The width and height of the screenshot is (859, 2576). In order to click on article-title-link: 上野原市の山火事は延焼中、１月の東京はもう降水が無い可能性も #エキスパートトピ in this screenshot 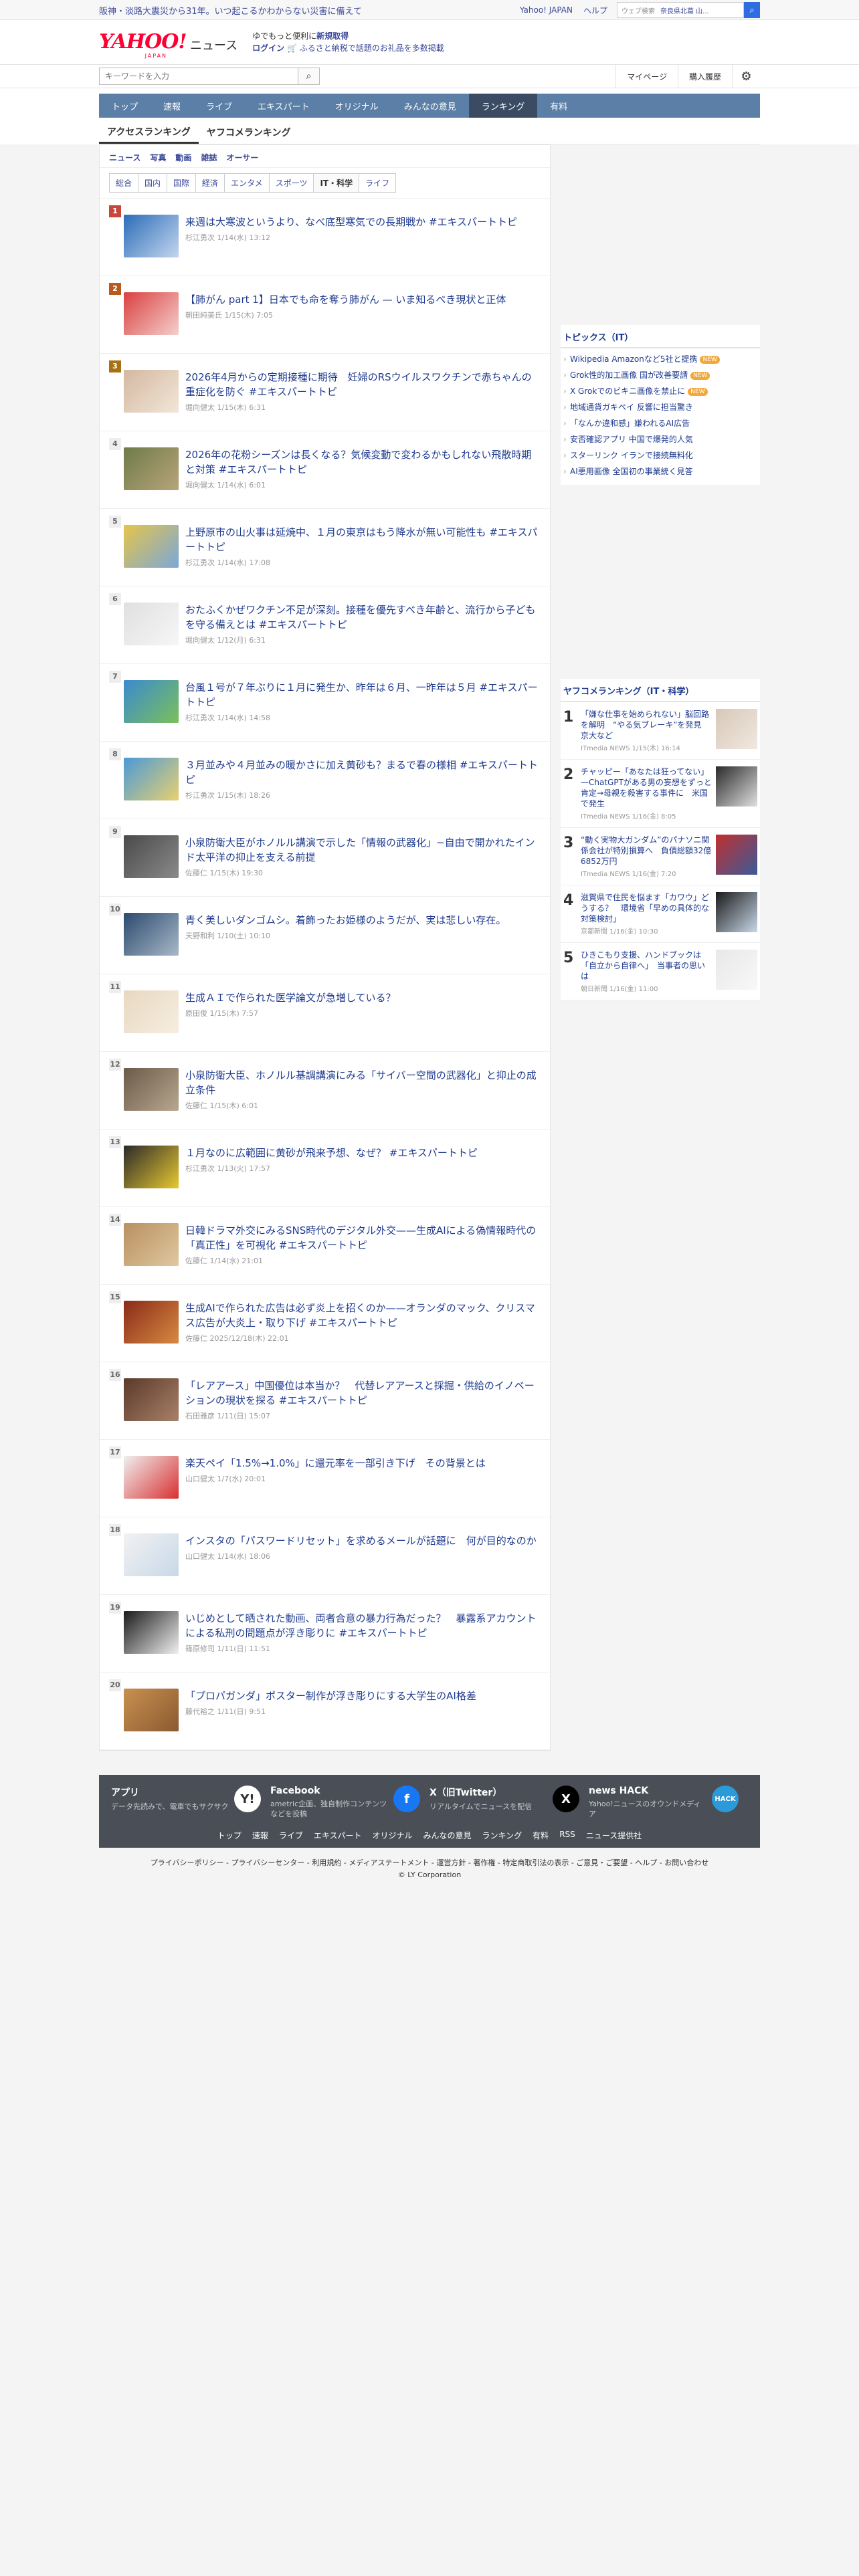, I will do `click(363, 539)`.